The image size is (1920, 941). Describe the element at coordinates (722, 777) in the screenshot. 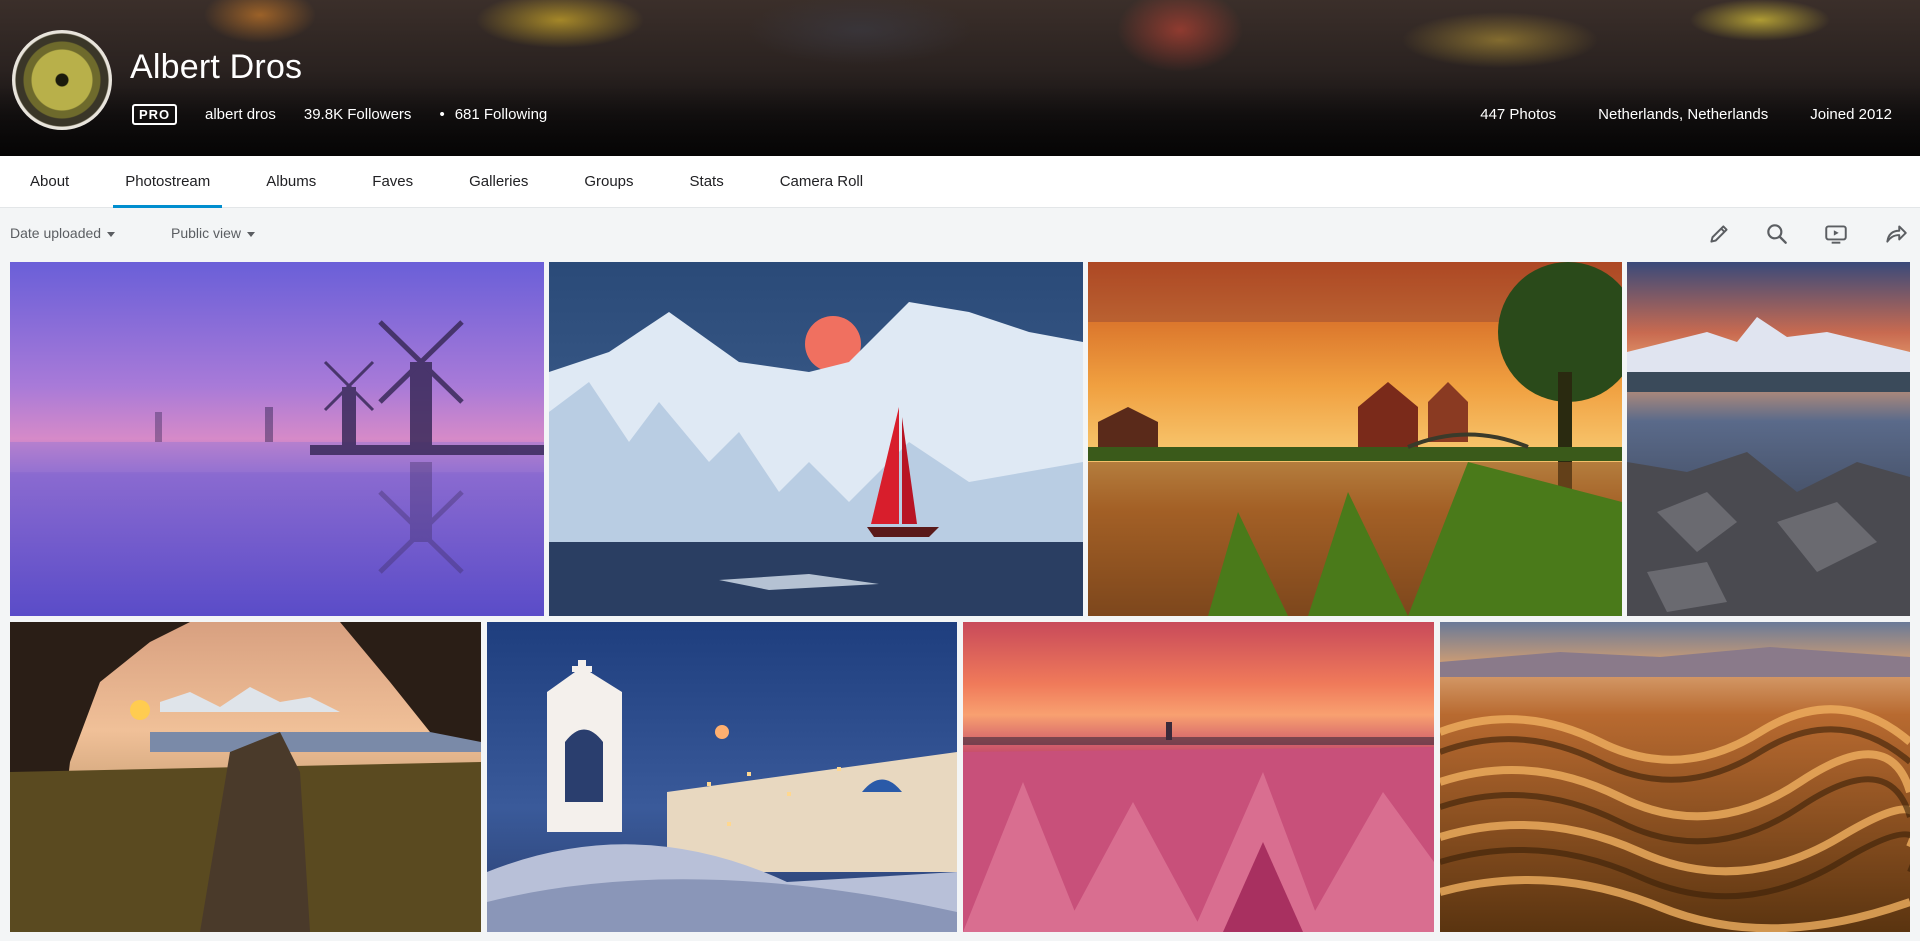

I see `photo-santorini-bell-tower` at that location.